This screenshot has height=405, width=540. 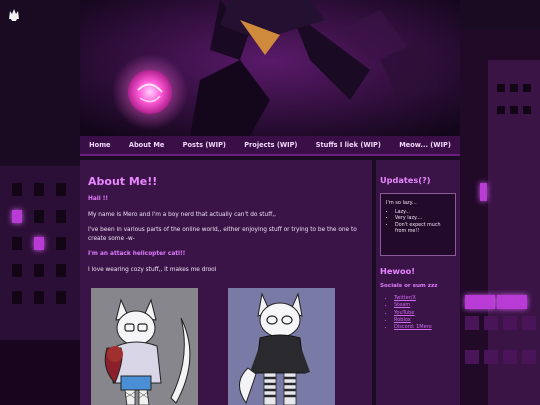 I want to click on nav-home: Home, so click(x=99, y=145).